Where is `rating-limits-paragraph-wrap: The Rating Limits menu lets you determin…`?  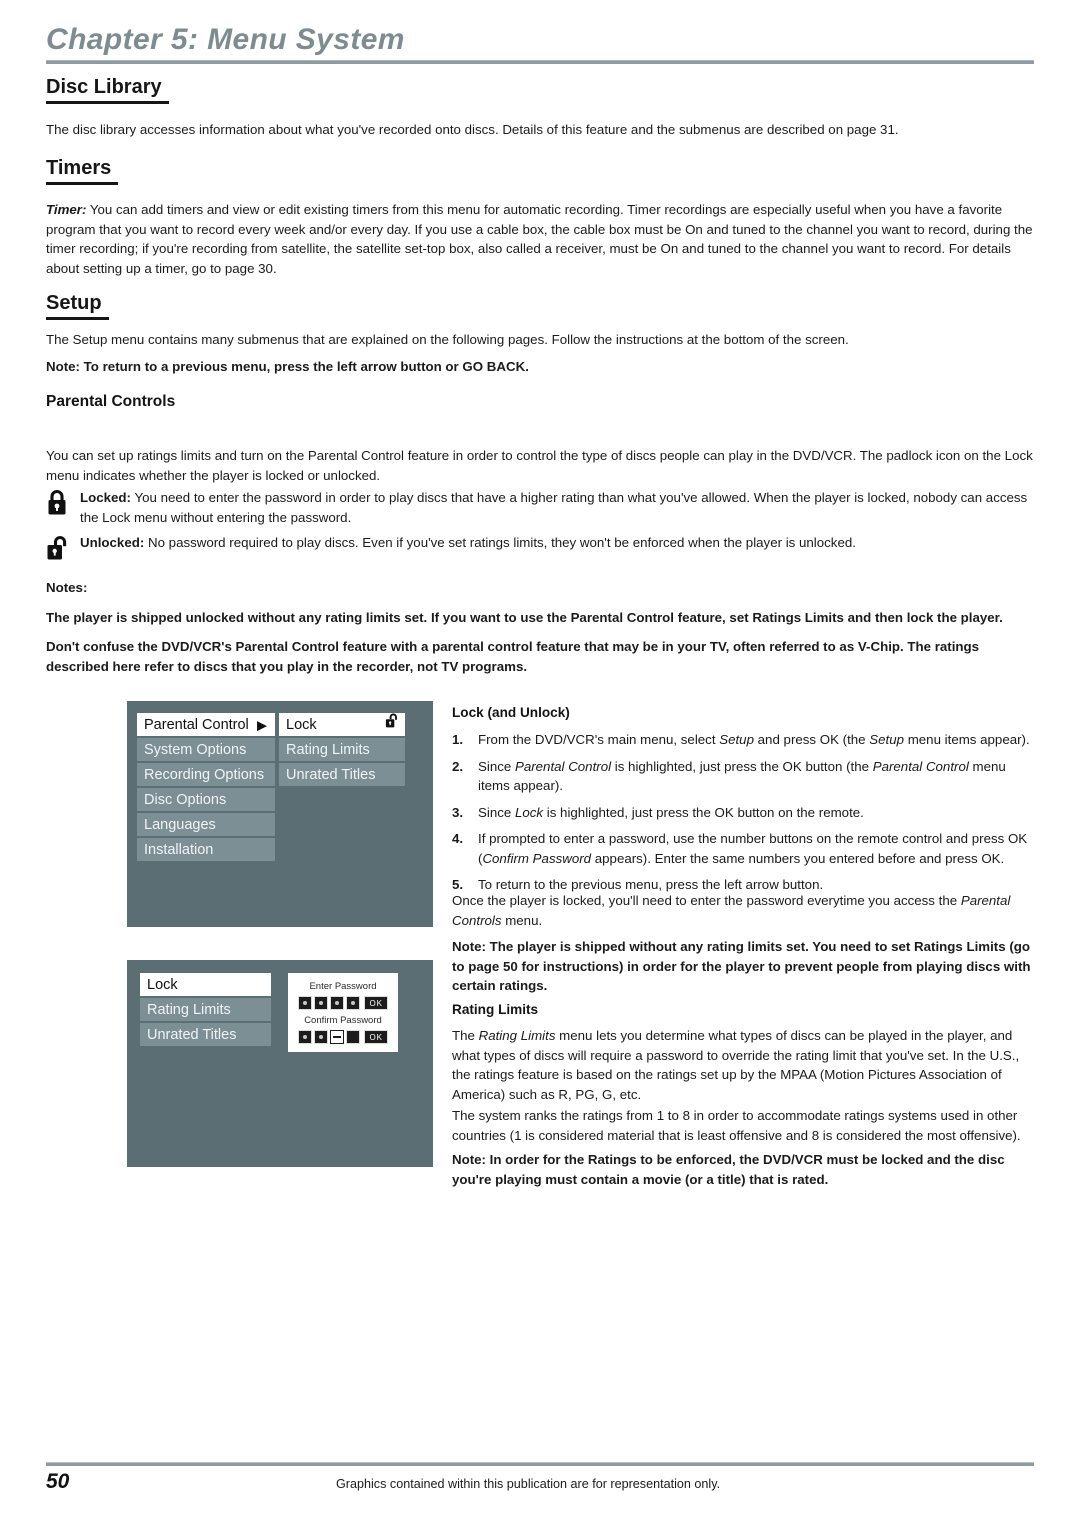
rating-limits-paragraph-wrap: The Rating Limits menu lets you determin… is located at coordinates (743, 1065).